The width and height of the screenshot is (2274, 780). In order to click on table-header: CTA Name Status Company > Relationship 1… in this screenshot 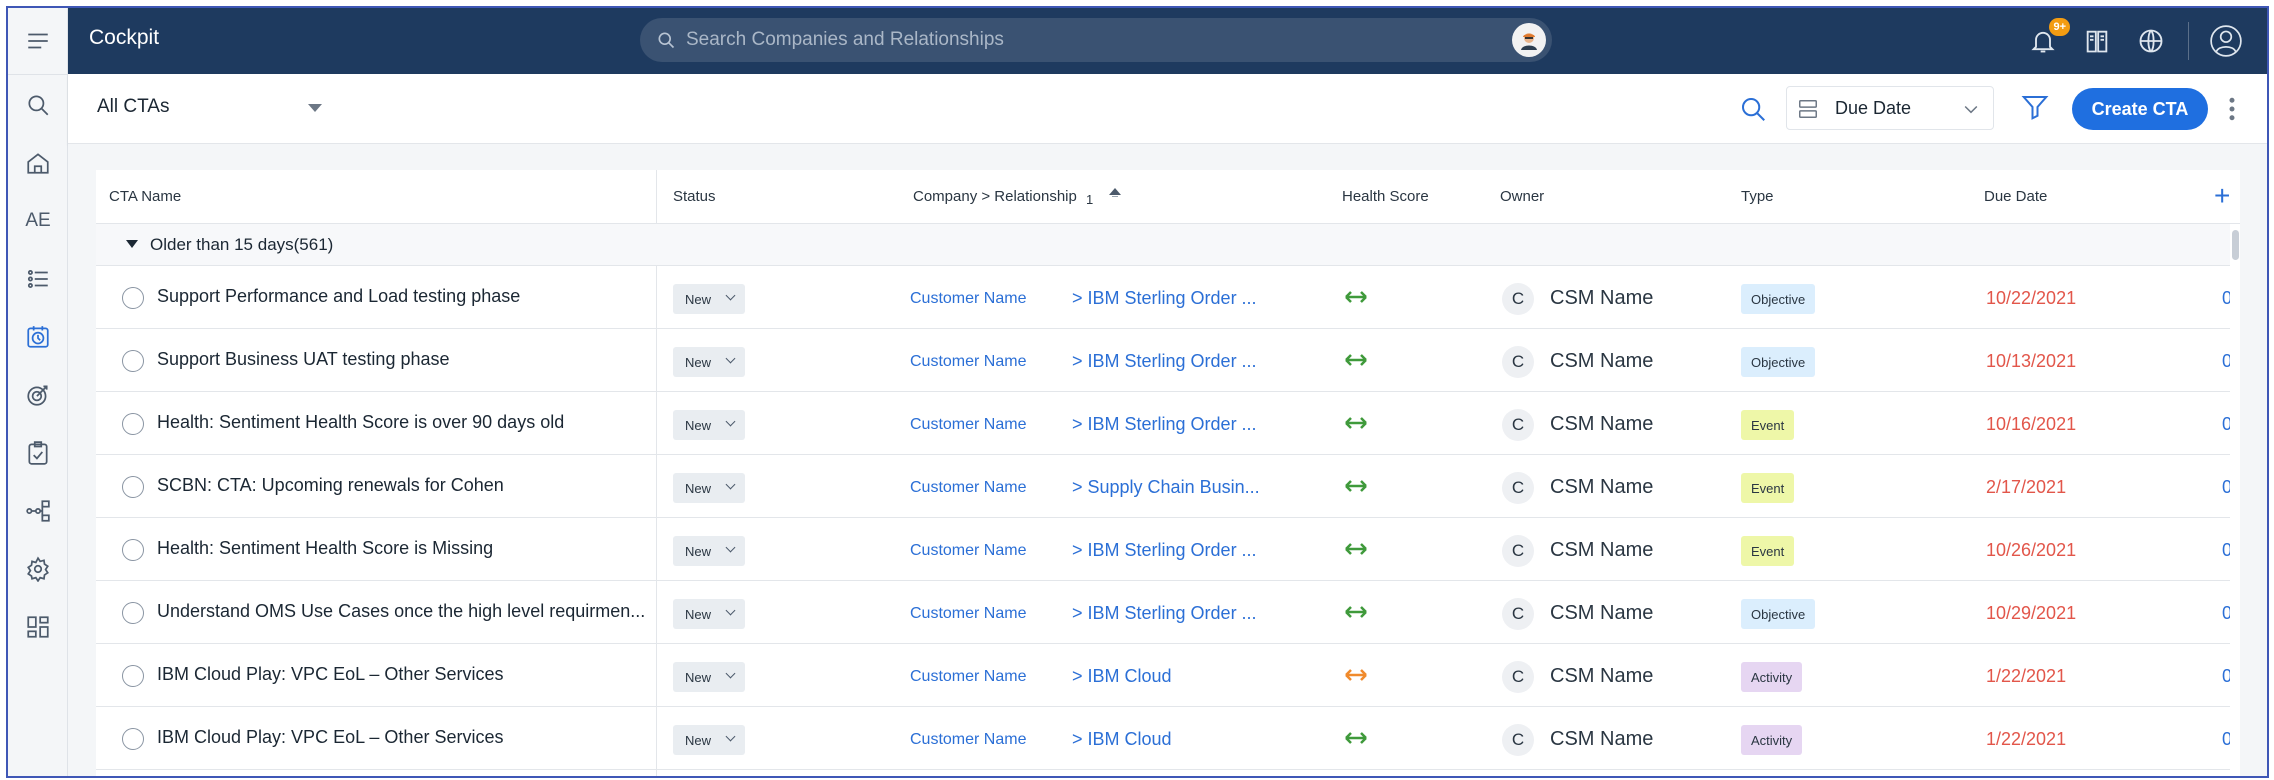, I will do `click(1168, 197)`.